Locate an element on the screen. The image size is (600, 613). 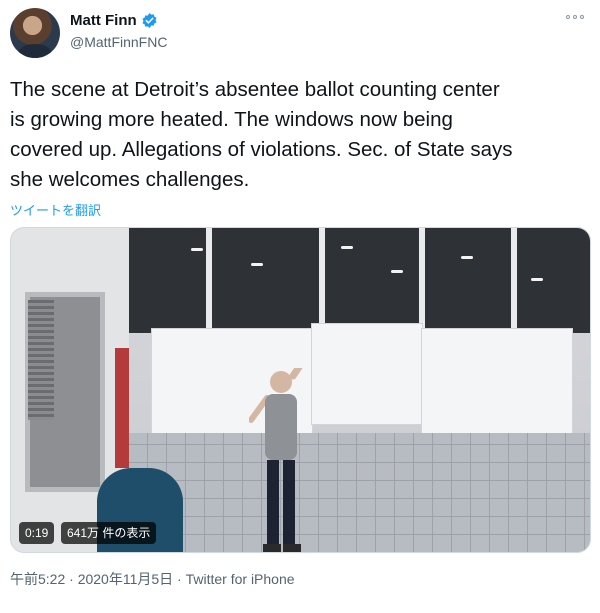
author-handle: @MattFinnFNC is located at coordinates (118, 42).